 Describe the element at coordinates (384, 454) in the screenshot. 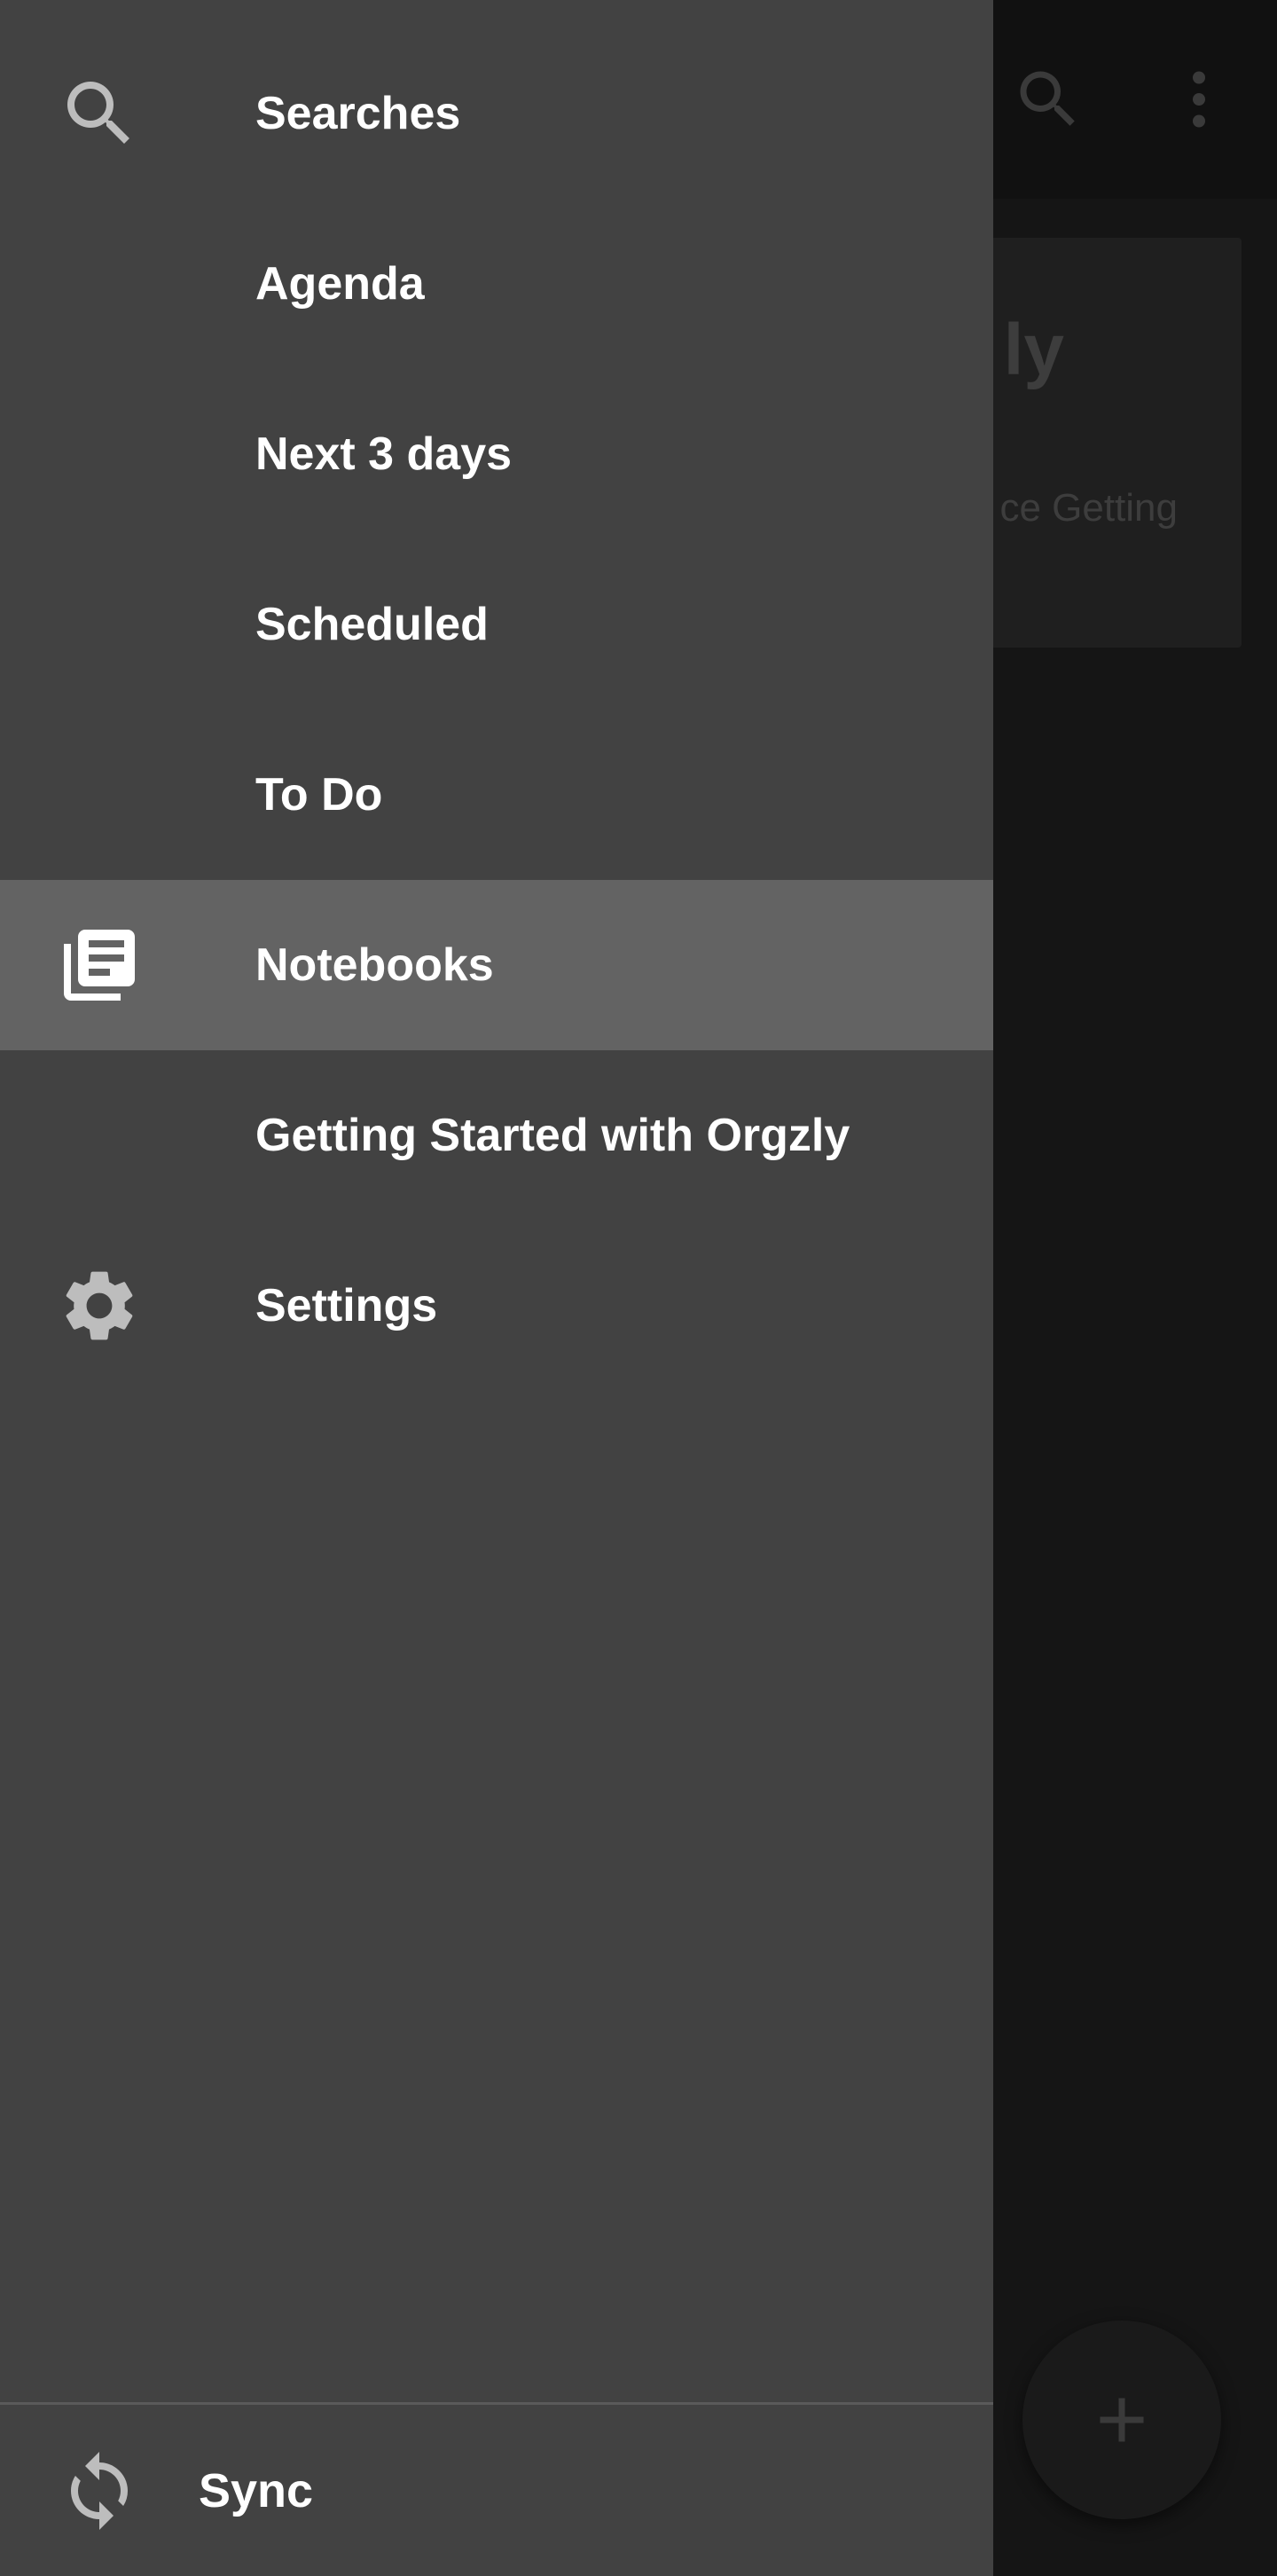

I see `drawer-item-label: Next 3 days` at that location.